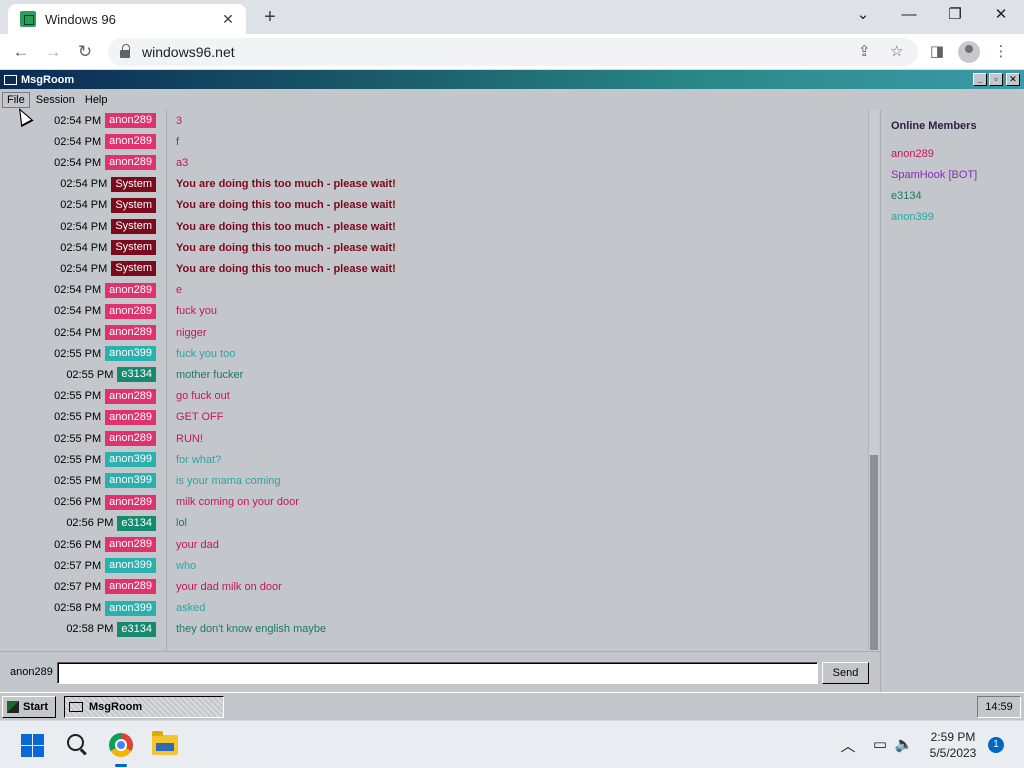 This screenshot has width=1024, height=768. Describe the element at coordinates (434, 480) in the screenshot. I see `message-row: 02:55 PM anon399 is your mama coming` at that location.